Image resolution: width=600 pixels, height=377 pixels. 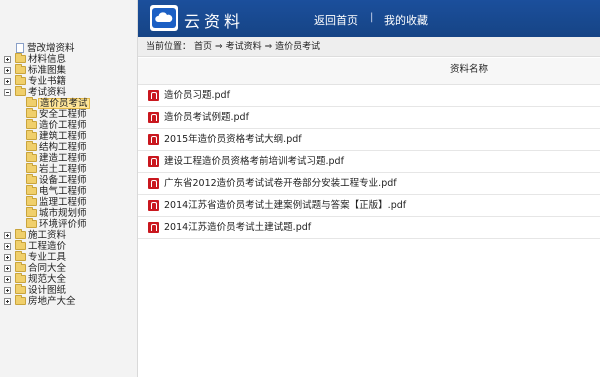 I want to click on breadcrumb-exam-link: 考试资料, so click(x=244, y=47).